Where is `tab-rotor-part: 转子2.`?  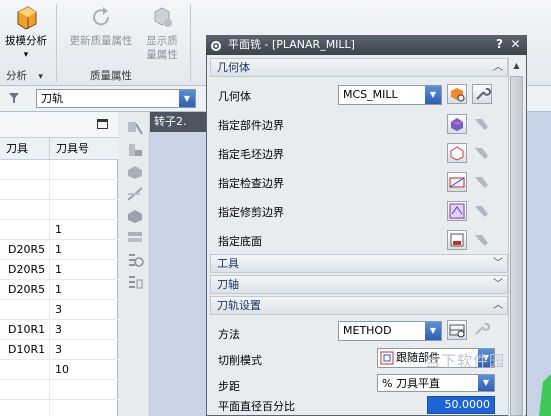 tab-rotor-part: 转子2. is located at coordinates (179, 122).